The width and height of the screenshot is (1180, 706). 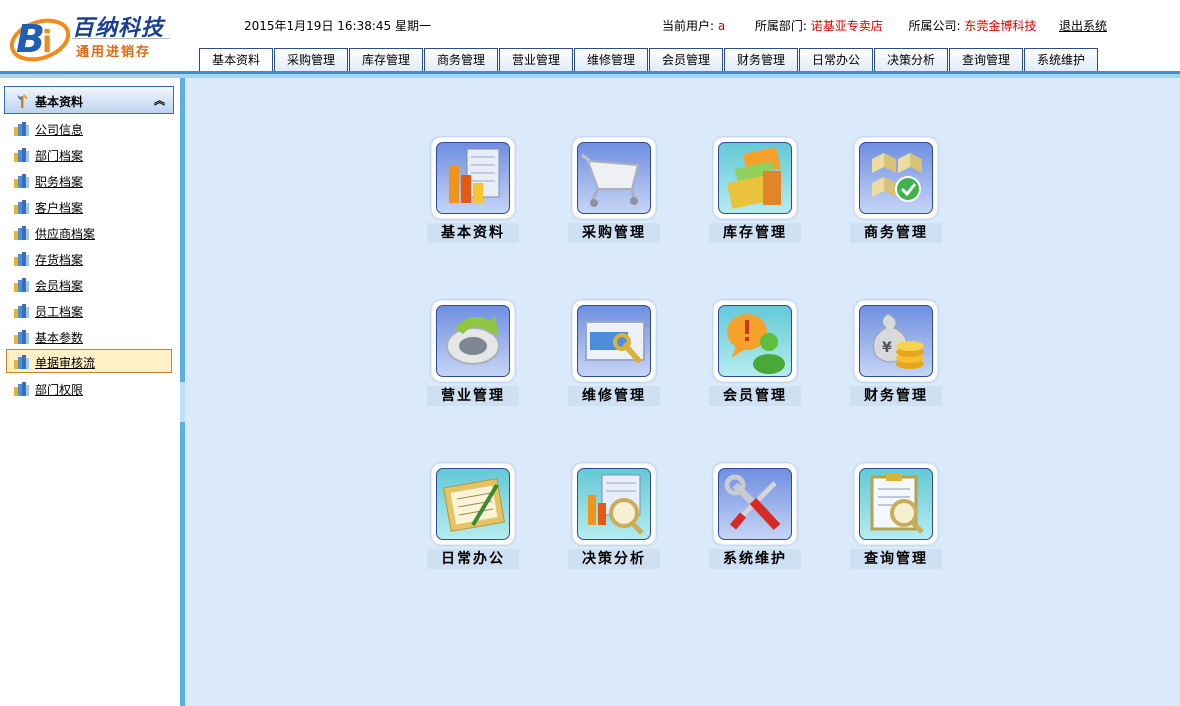 What do you see at coordinates (1061, 60) in the screenshot?
I see `tab-system: 系统维护` at bounding box center [1061, 60].